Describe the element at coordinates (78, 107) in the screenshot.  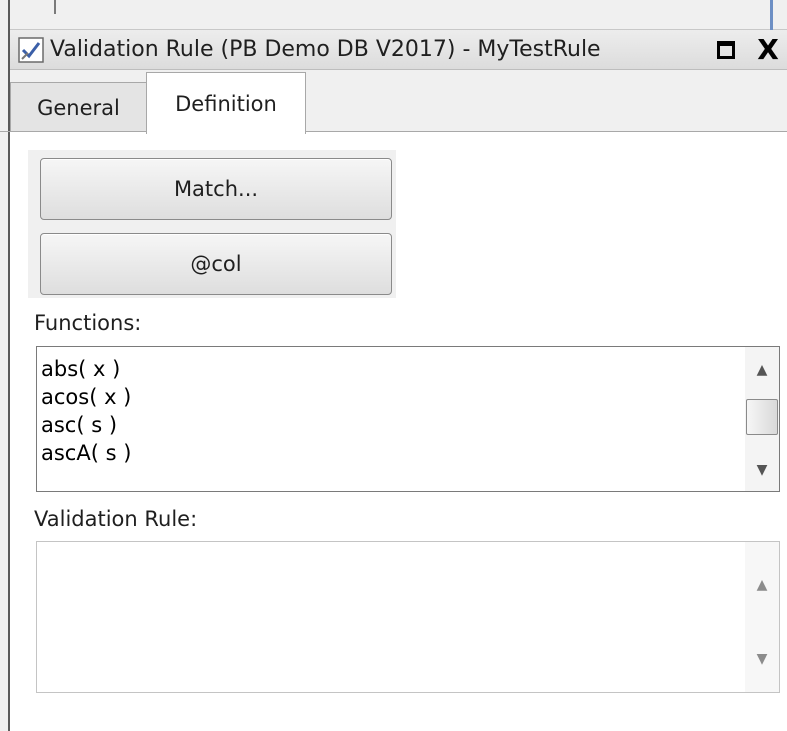
I see `tab-general: General` at that location.